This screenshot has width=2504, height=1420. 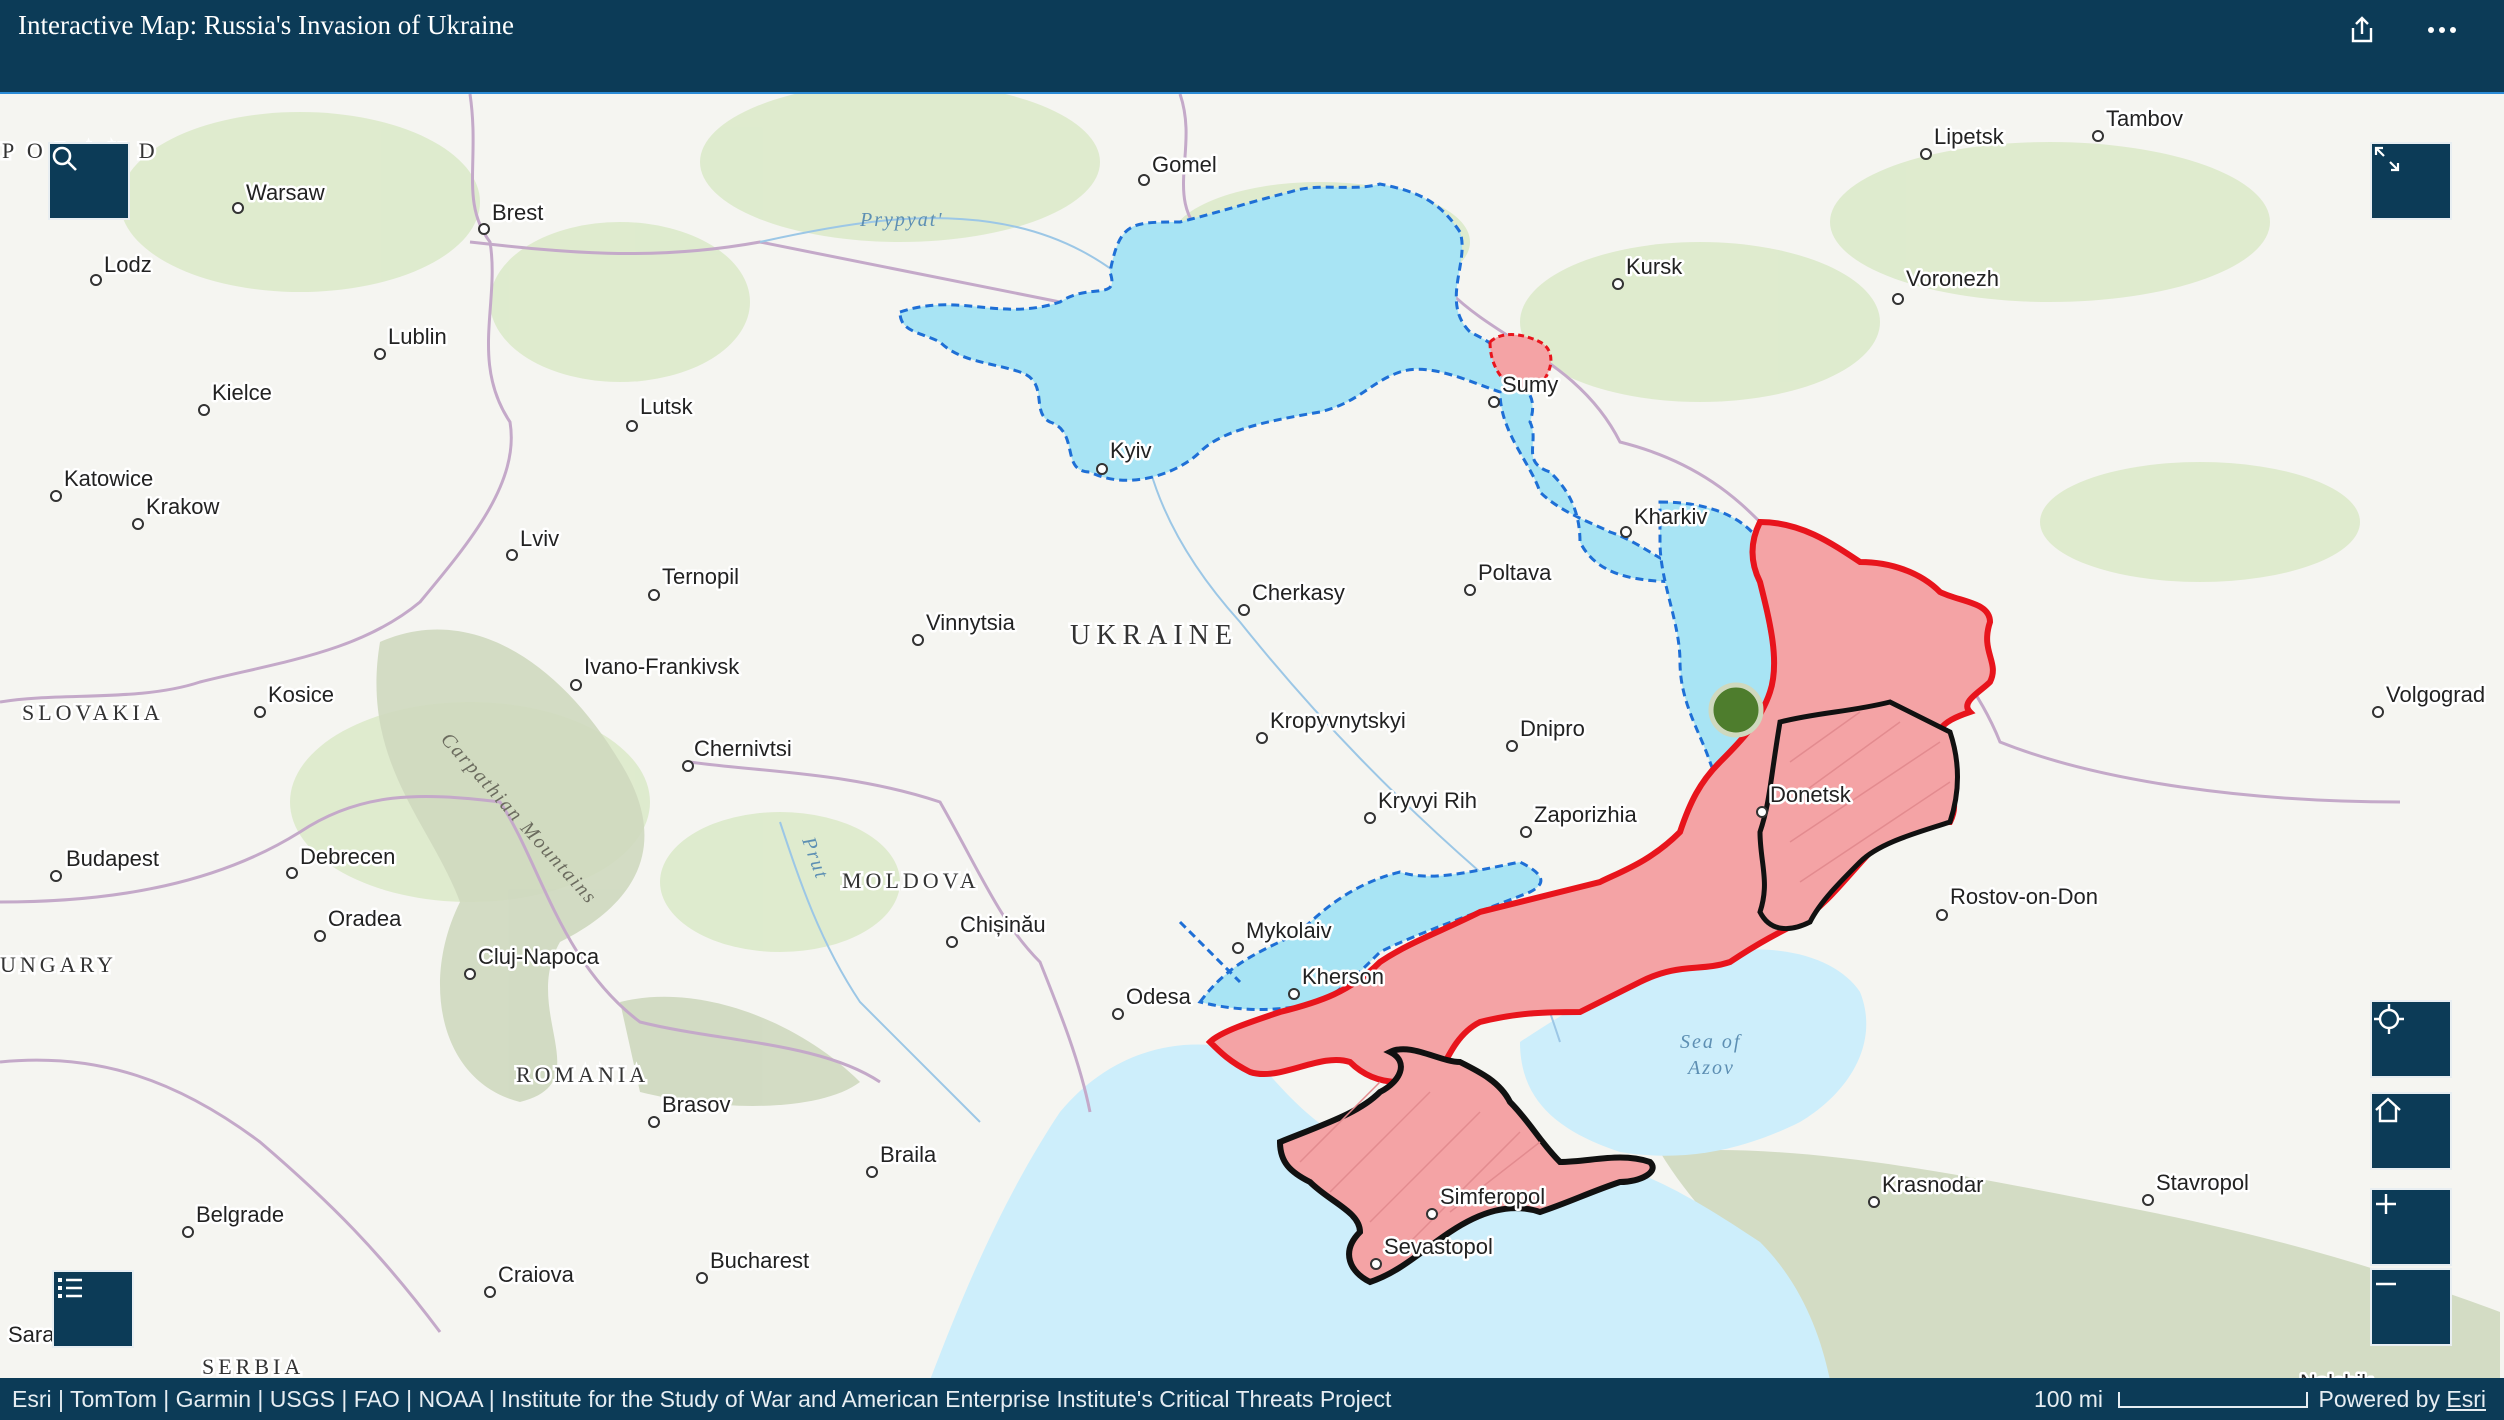 I want to click on city-ternopil: Ternopil, so click(x=700, y=576).